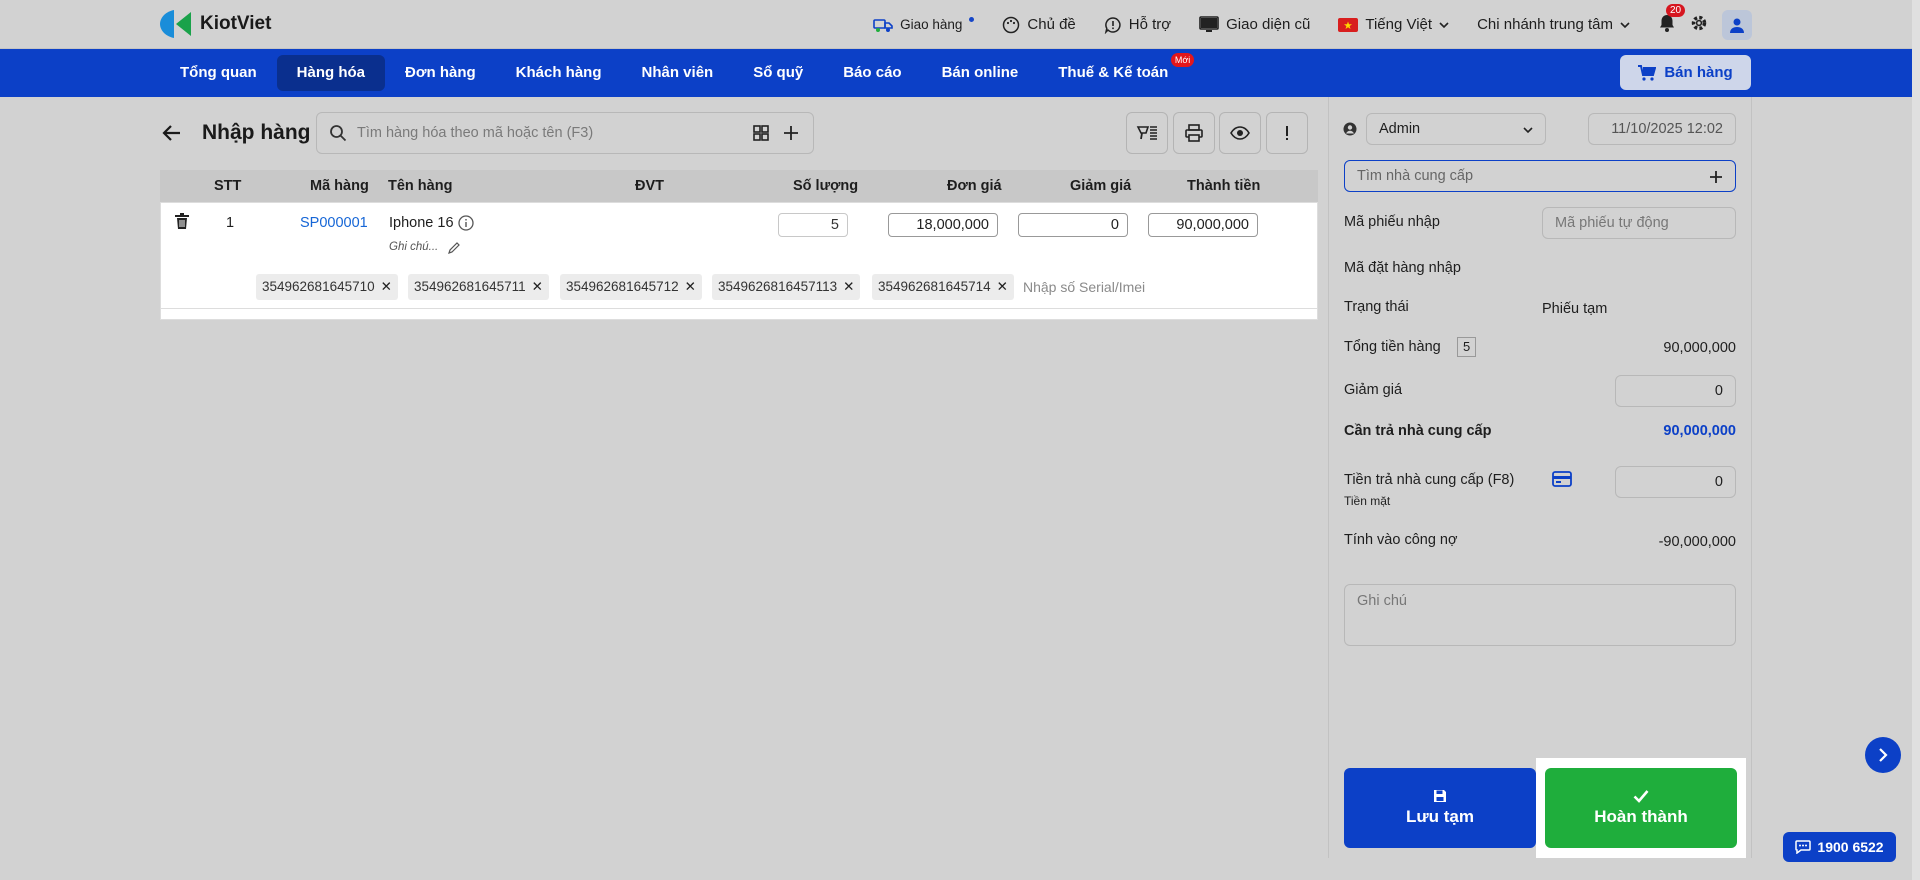 The image size is (1920, 880). I want to click on info-icon, so click(466, 223).